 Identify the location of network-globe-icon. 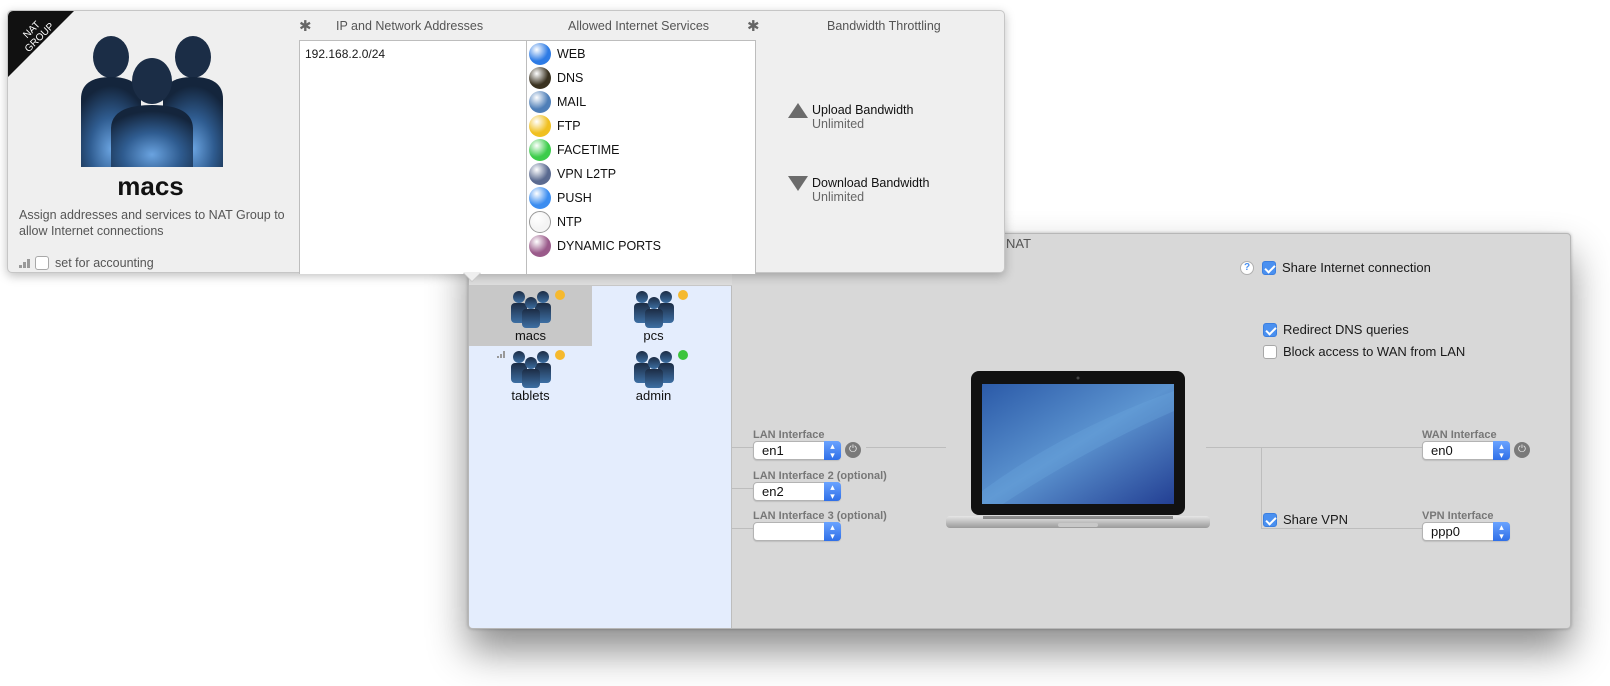
(540, 246).